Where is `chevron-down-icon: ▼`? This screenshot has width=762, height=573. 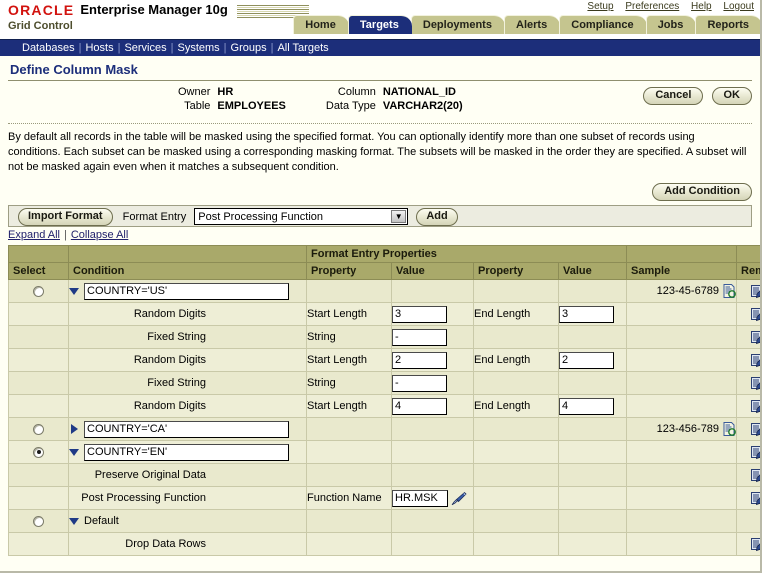 chevron-down-icon: ▼ is located at coordinates (399, 216).